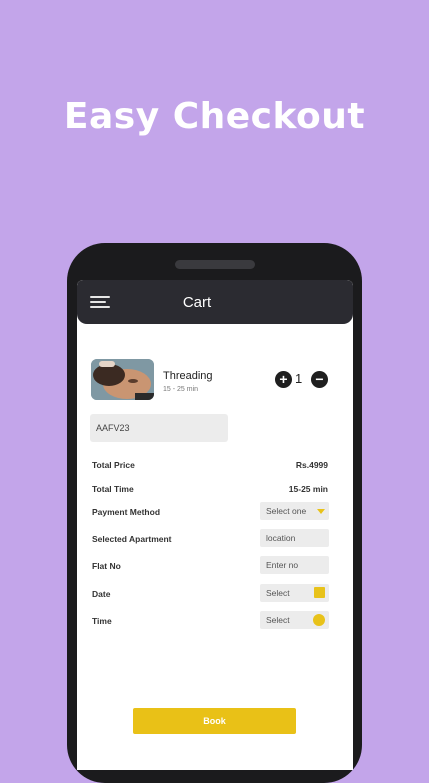  What do you see at coordinates (321, 511) in the screenshot?
I see `chevron-down-icon` at bounding box center [321, 511].